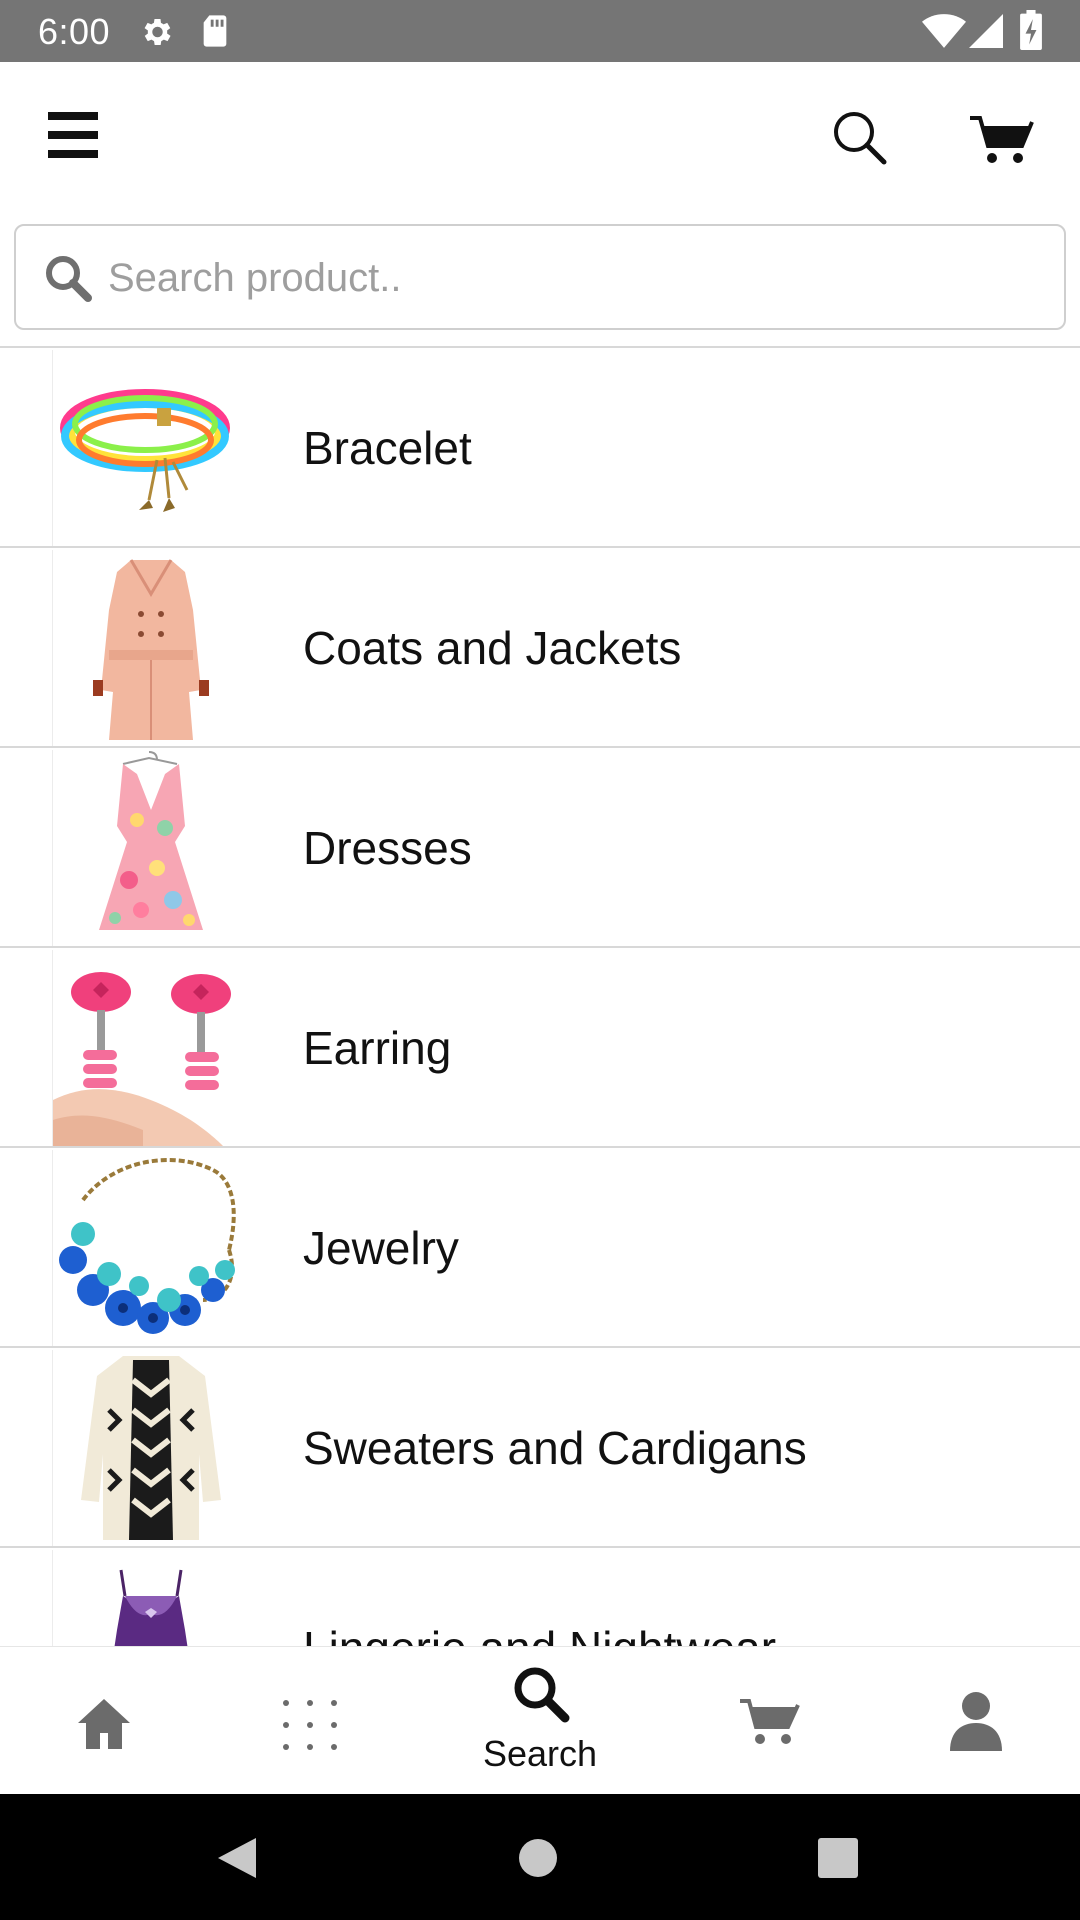  I want to click on system-navigation-bar, so click(540, 1857).